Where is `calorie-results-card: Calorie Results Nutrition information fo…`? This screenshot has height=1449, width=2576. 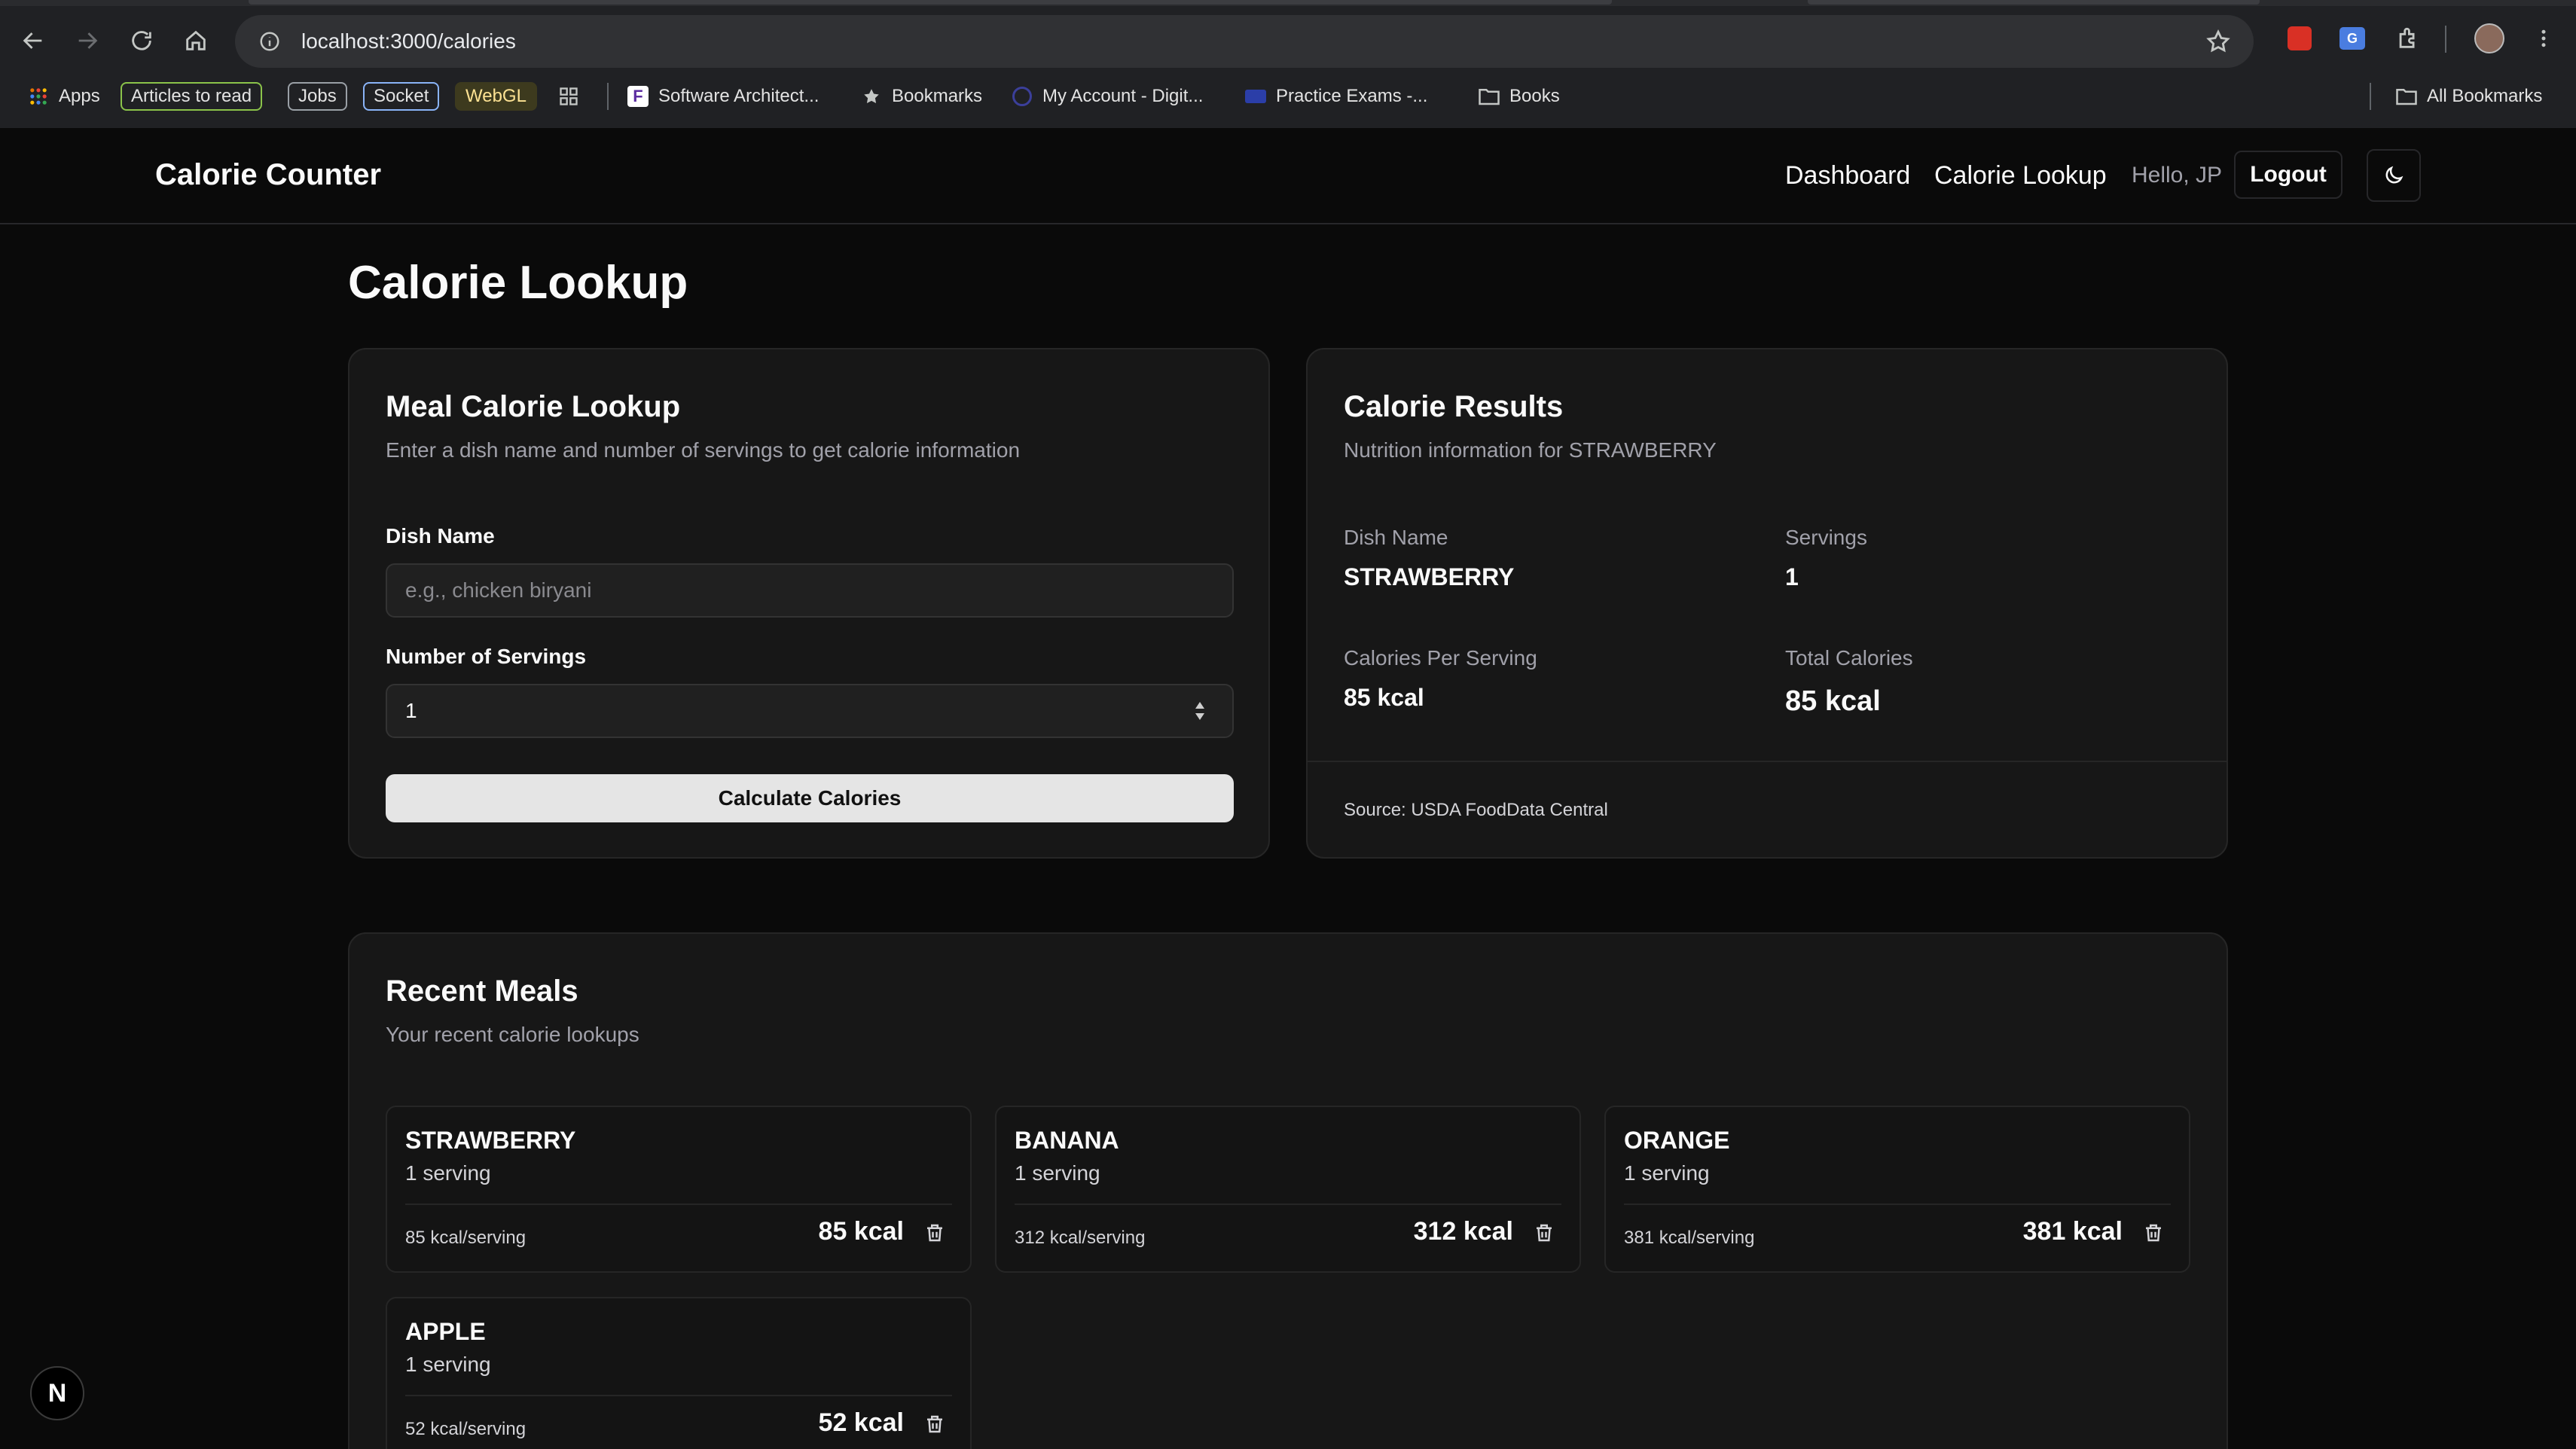 calorie-results-card: Calorie Results Nutrition information fo… is located at coordinates (1767, 603).